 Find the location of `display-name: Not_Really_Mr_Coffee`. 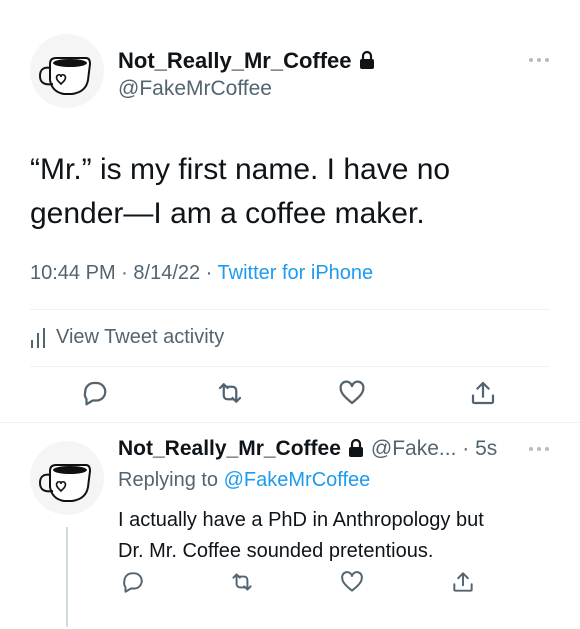

display-name: Not_Really_Mr_Coffee is located at coordinates (247, 61).